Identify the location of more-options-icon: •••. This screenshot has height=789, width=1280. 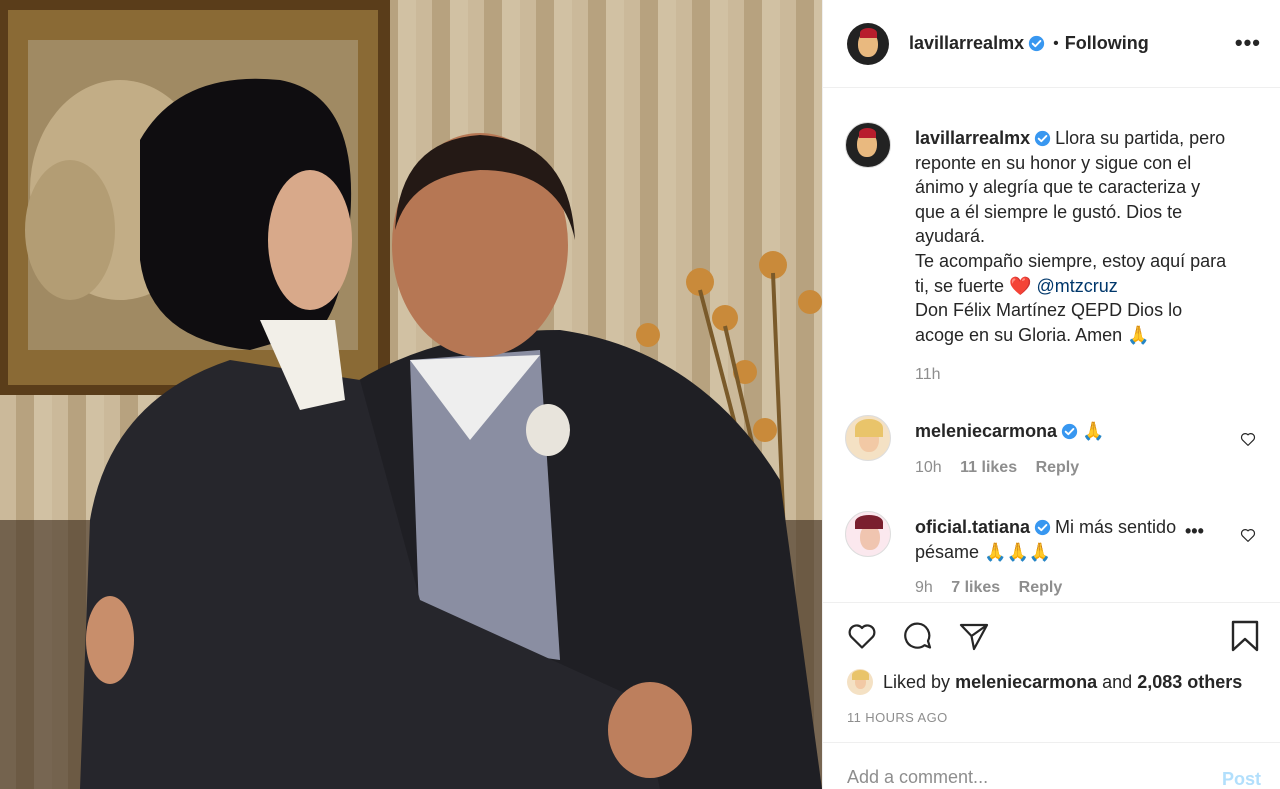
(1248, 43).